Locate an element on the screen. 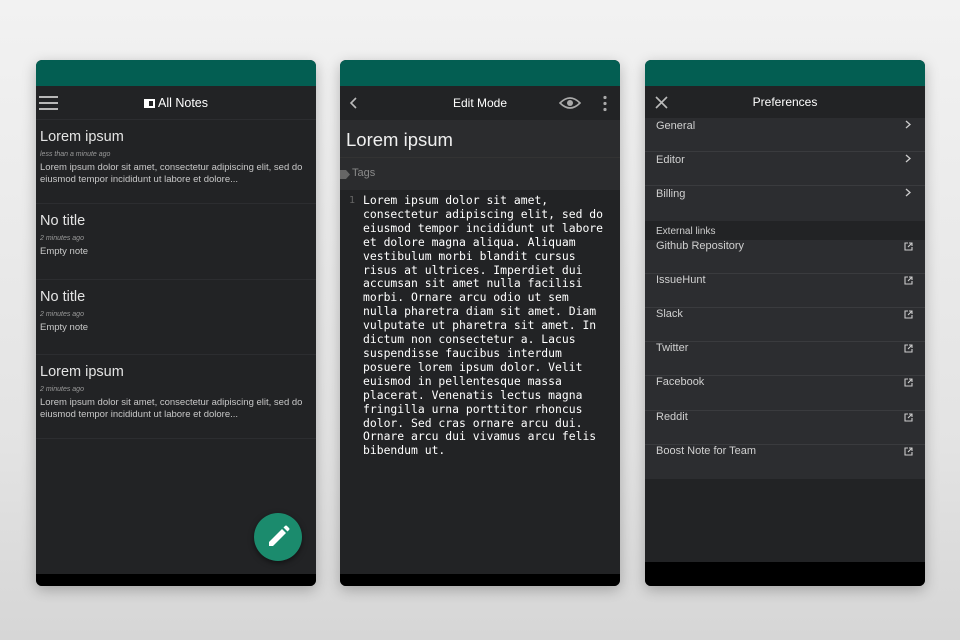 The width and height of the screenshot is (960, 640). tags-placeholder: Tags is located at coordinates (364, 173).